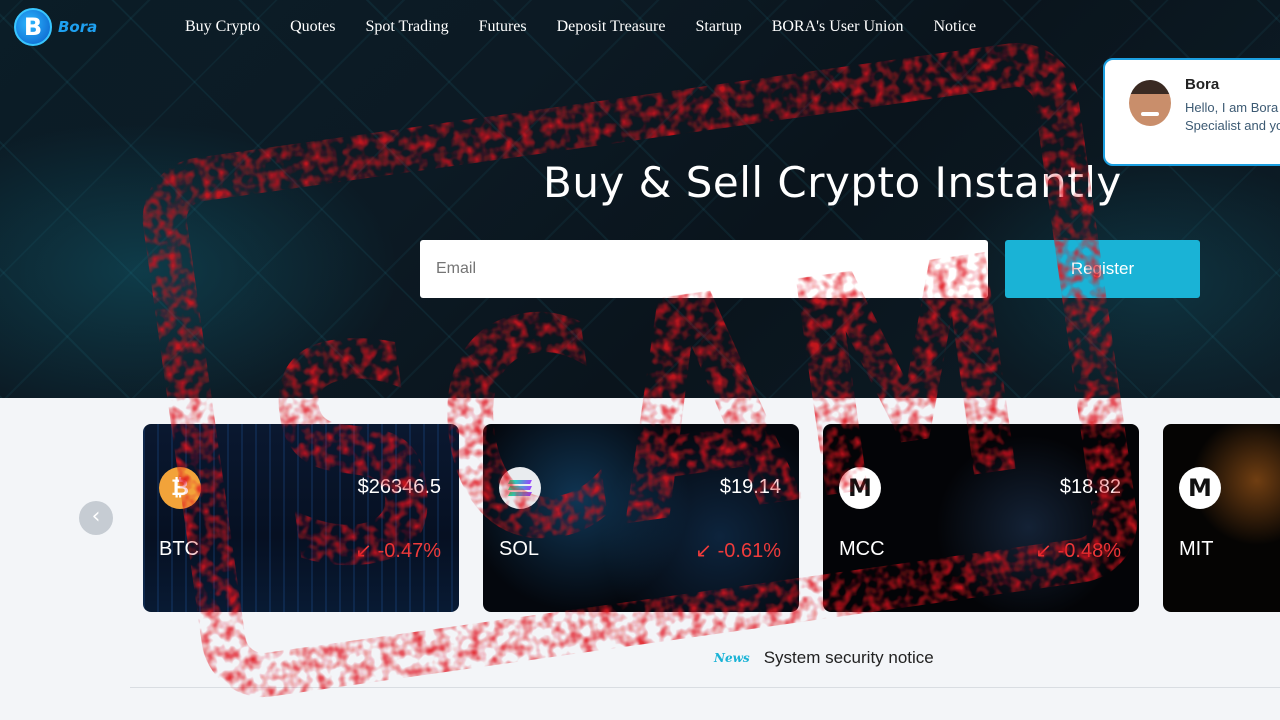  What do you see at coordinates (750, 487) in the screenshot?
I see `ticker-price: $19.14` at bounding box center [750, 487].